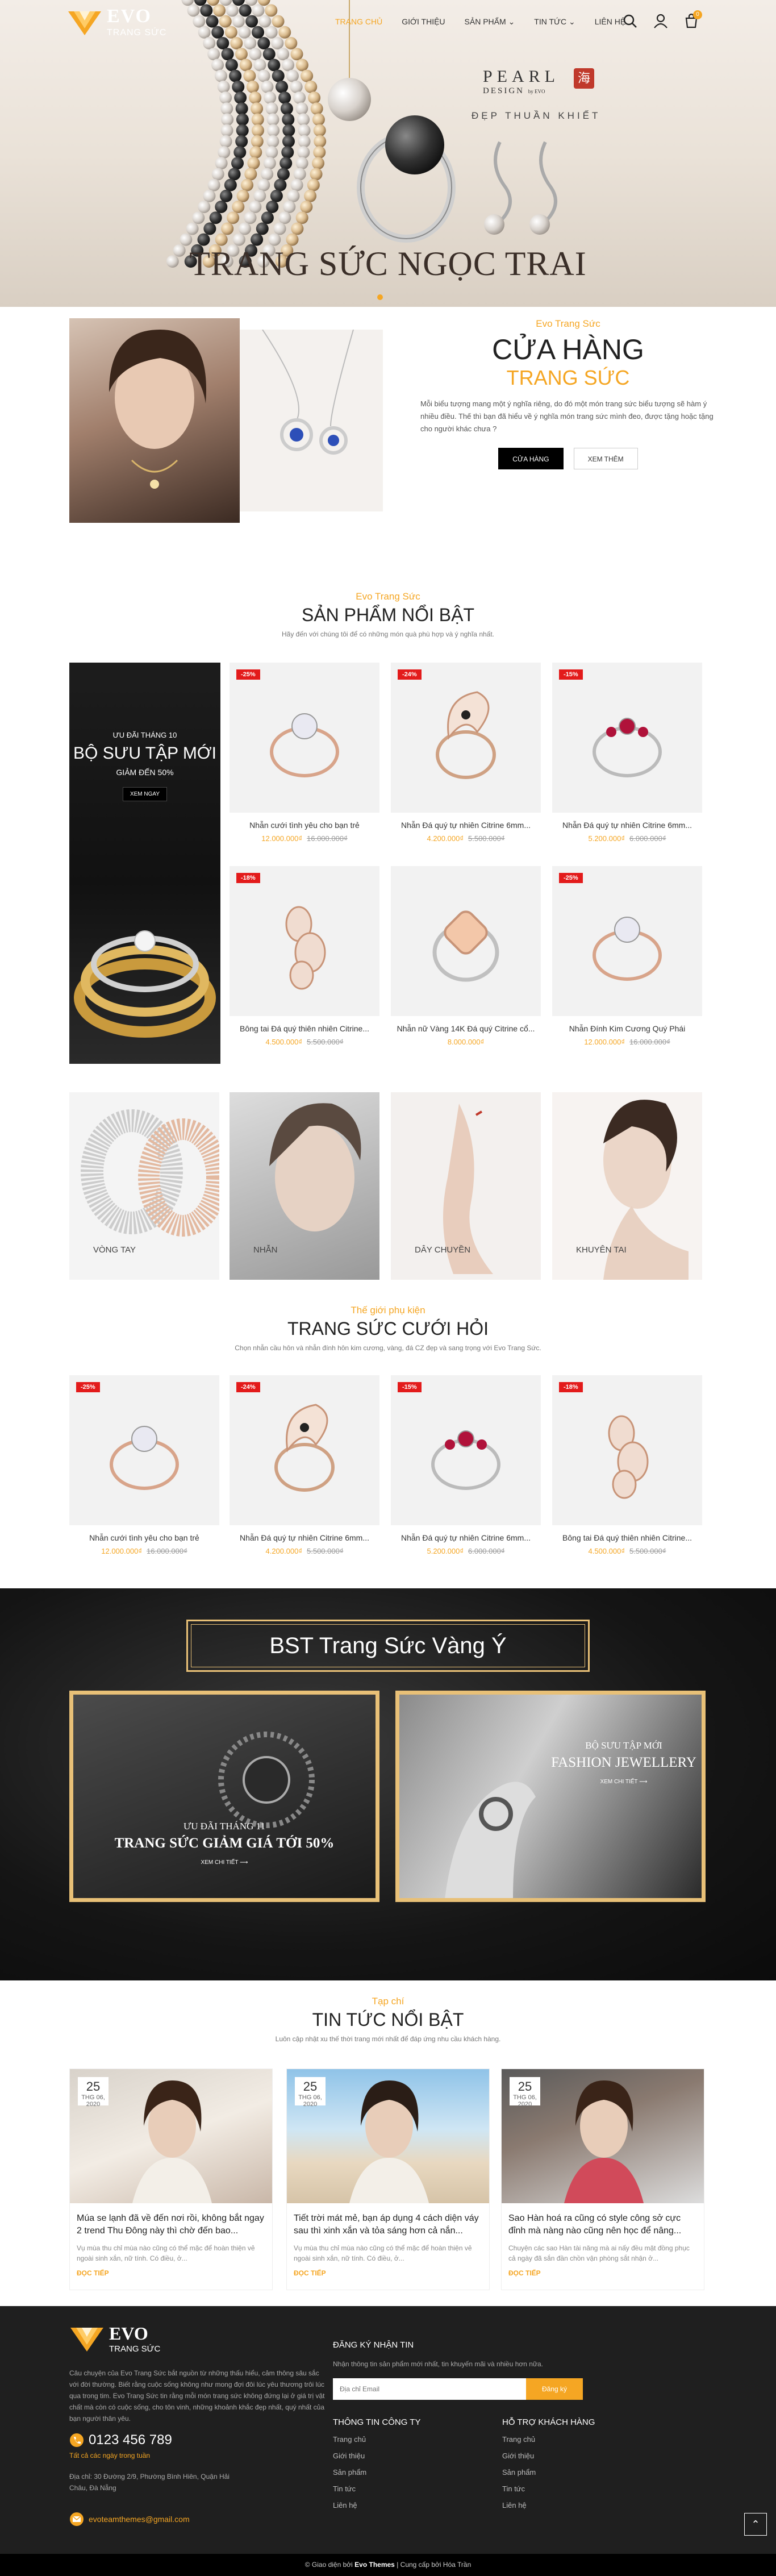 The width and height of the screenshot is (776, 2576). Describe the element at coordinates (114, 1250) in the screenshot. I see `category-label: VÒNG TAY` at that location.